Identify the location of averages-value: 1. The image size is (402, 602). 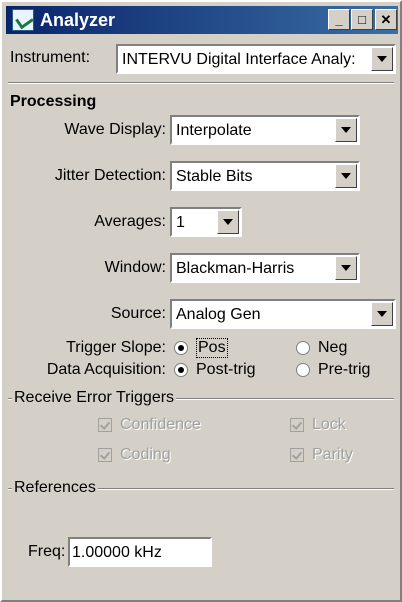
(180, 222).